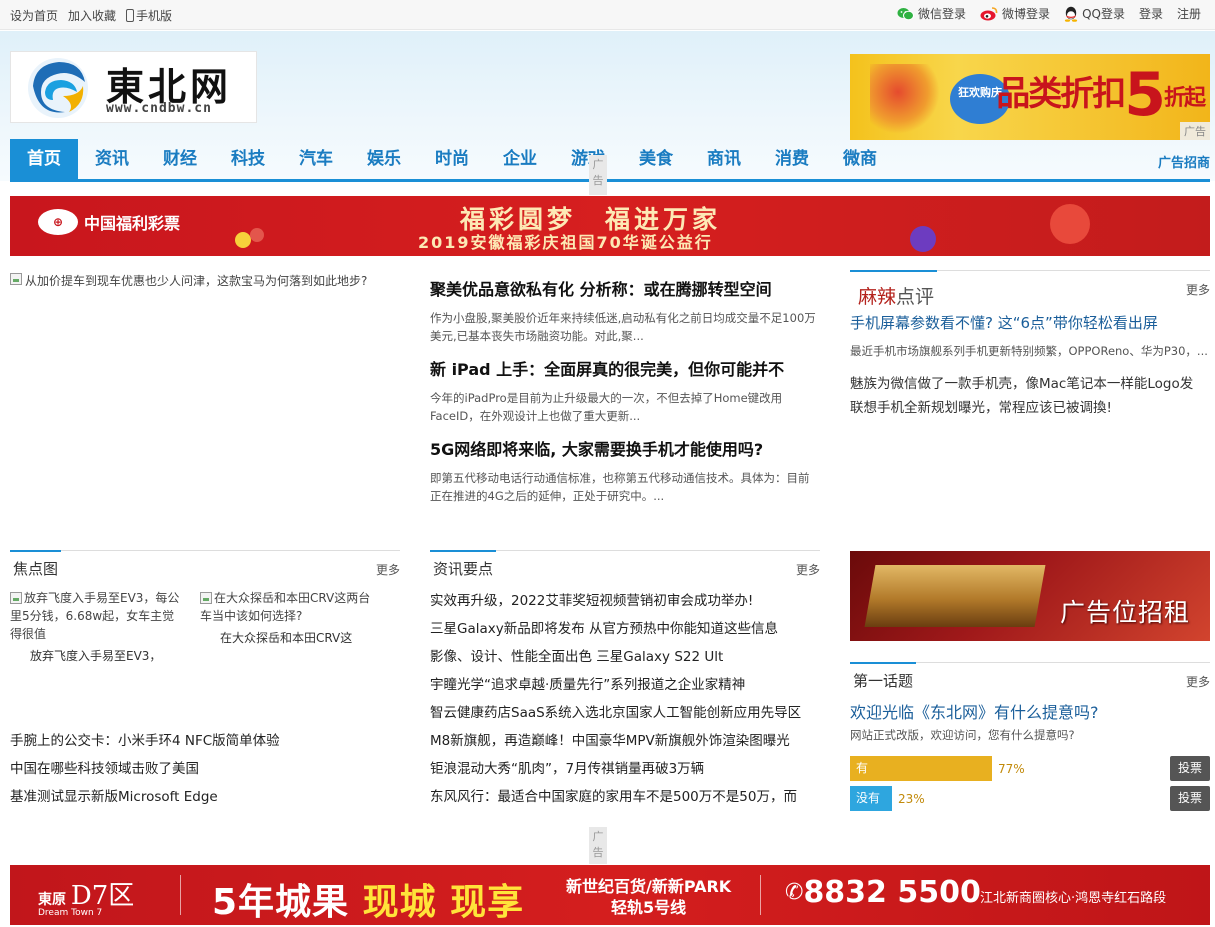 The width and height of the screenshot is (1215, 927). What do you see at coordinates (862, 768) in the screenshot?
I see `poll-option-label: 有` at bounding box center [862, 768].